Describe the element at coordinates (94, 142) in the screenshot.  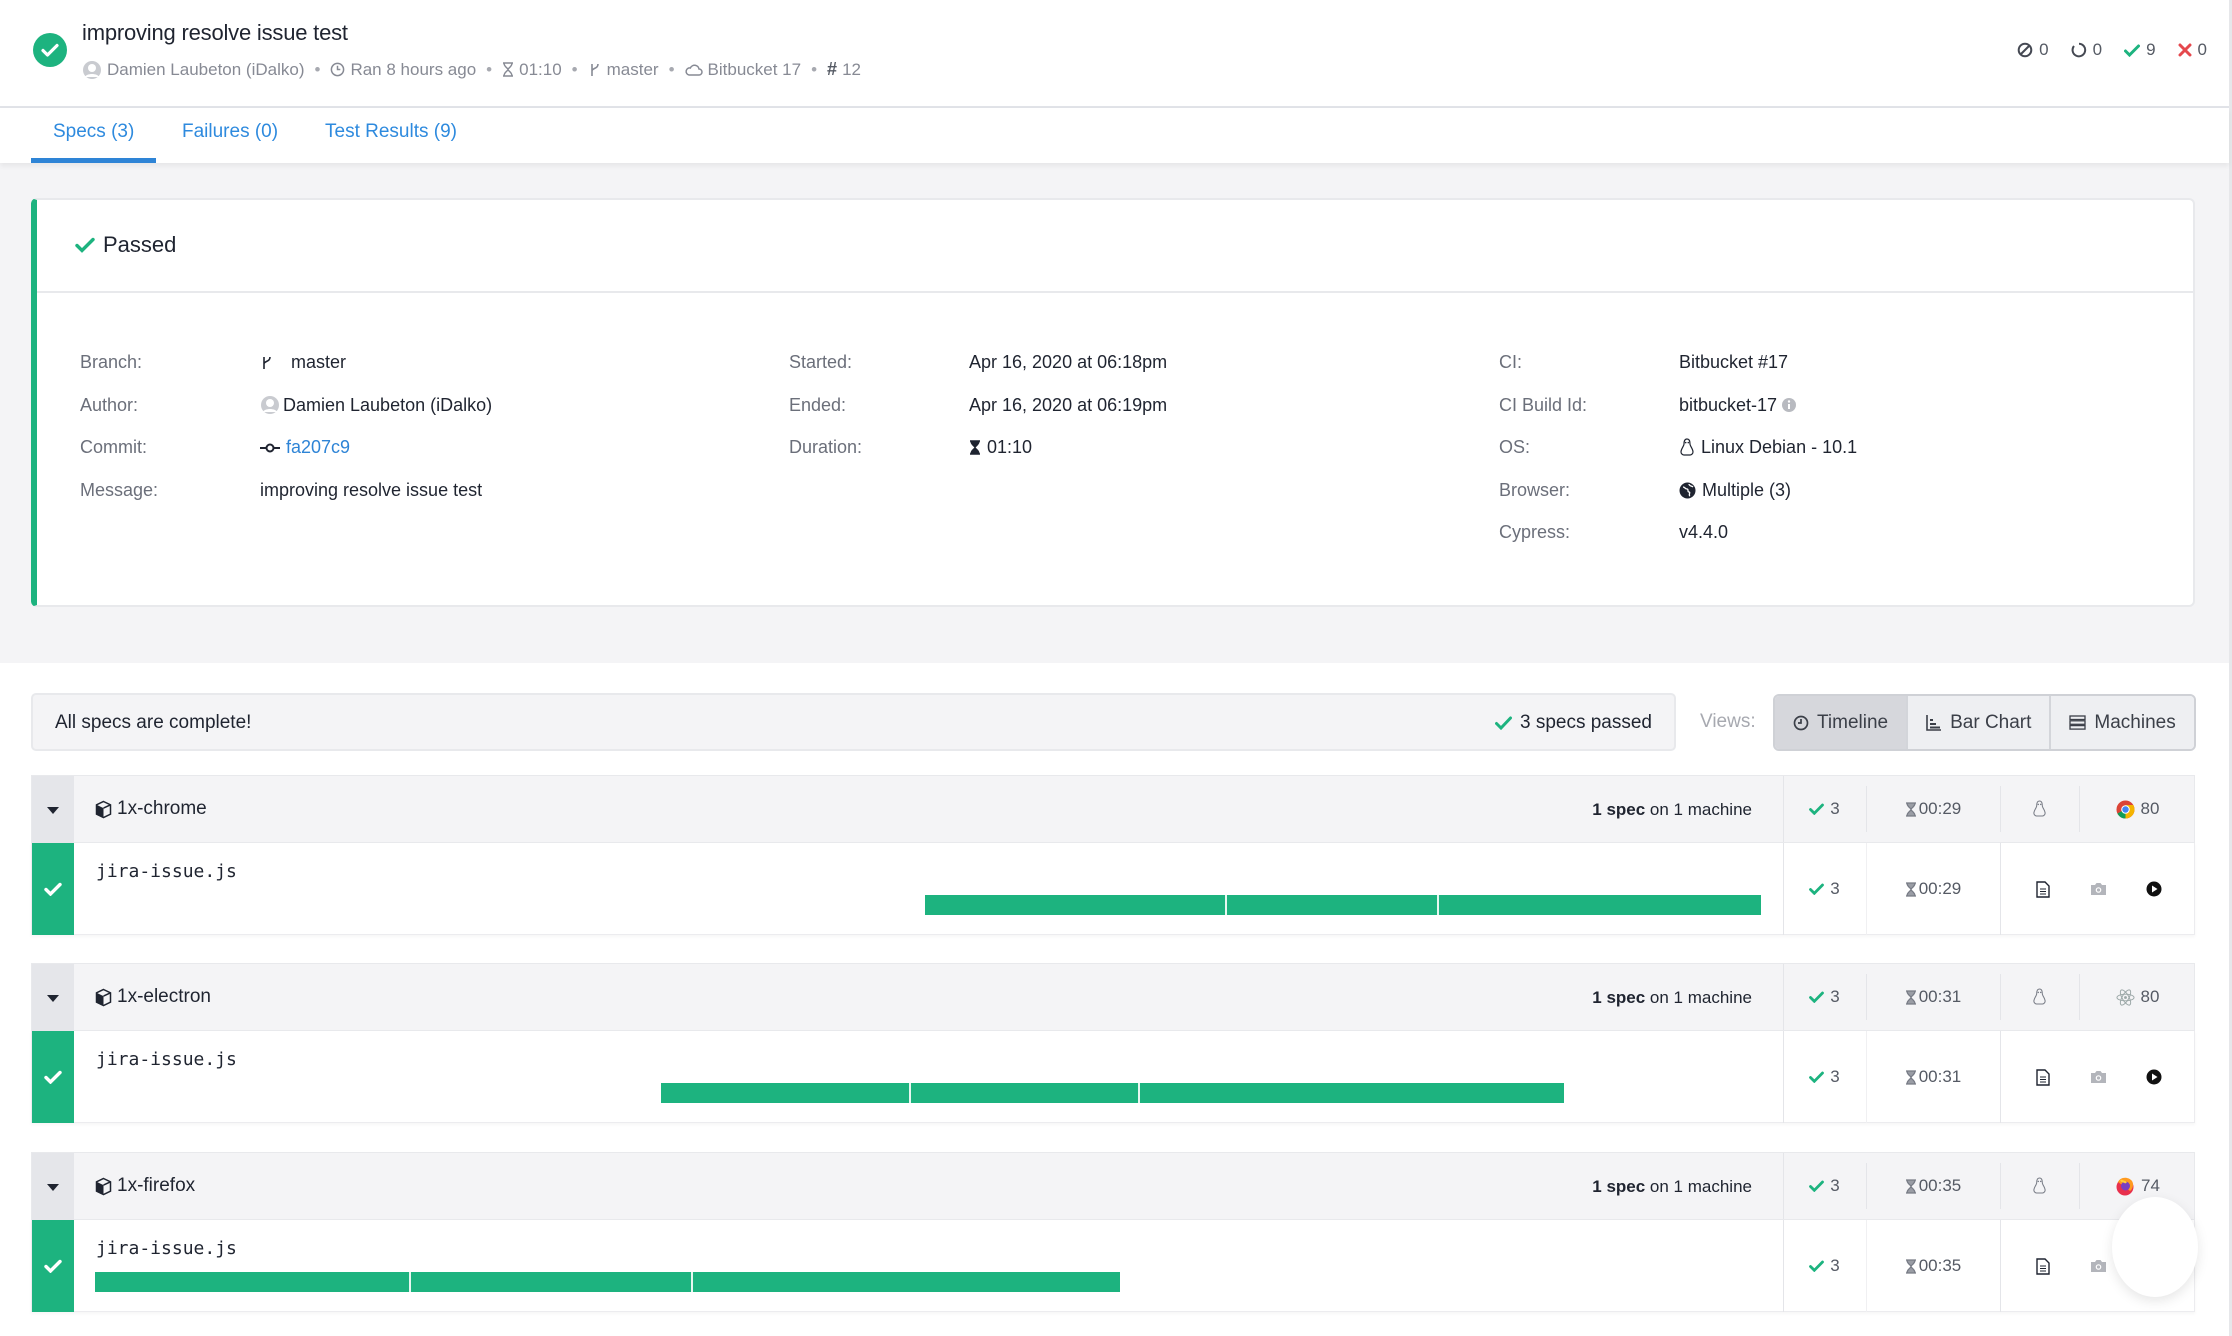
I see `tab-specs: Specs (3)` at that location.